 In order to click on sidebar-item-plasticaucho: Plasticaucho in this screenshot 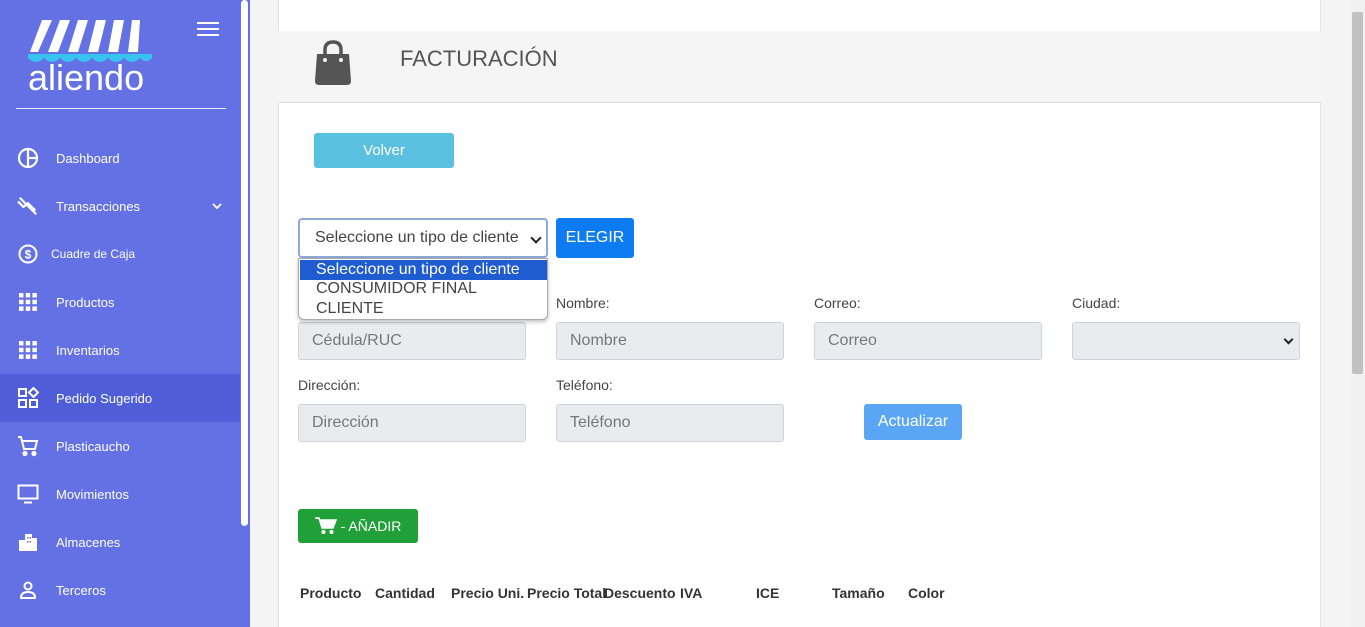, I will do `click(120, 446)`.